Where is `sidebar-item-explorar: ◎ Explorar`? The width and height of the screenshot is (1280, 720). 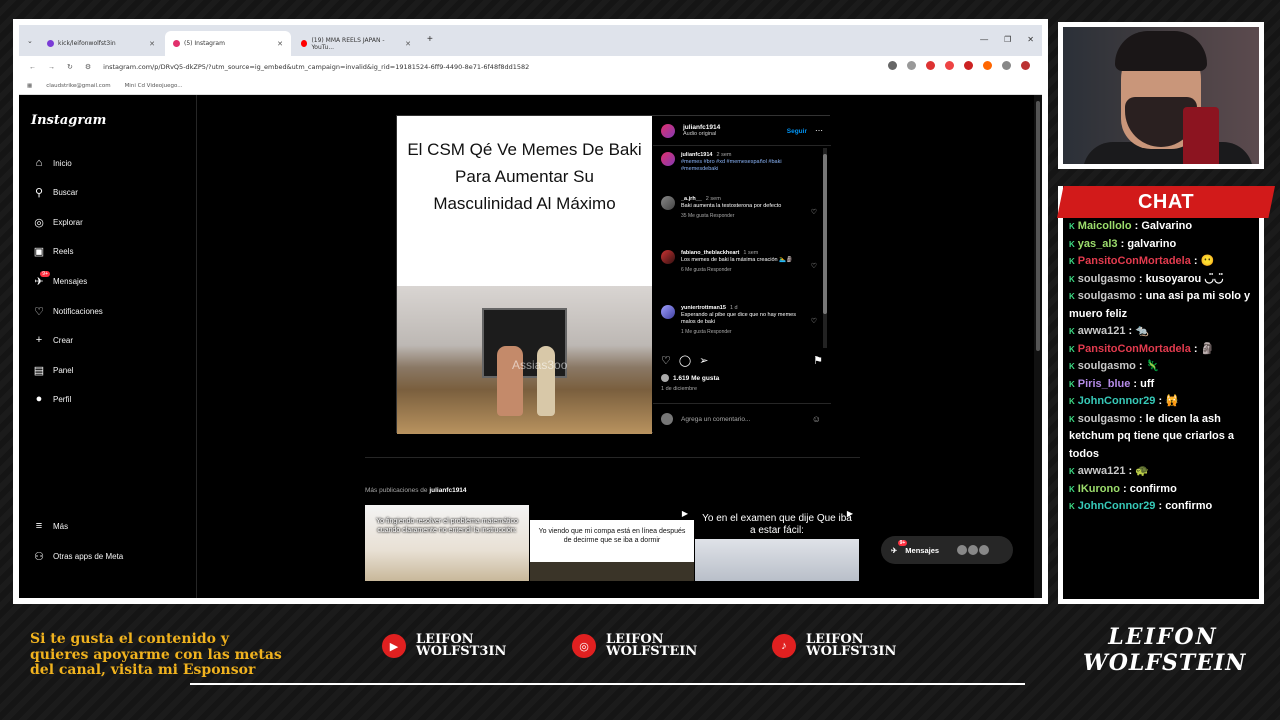
sidebar-item-explorar: ◎ Explorar is located at coordinates (58, 222).